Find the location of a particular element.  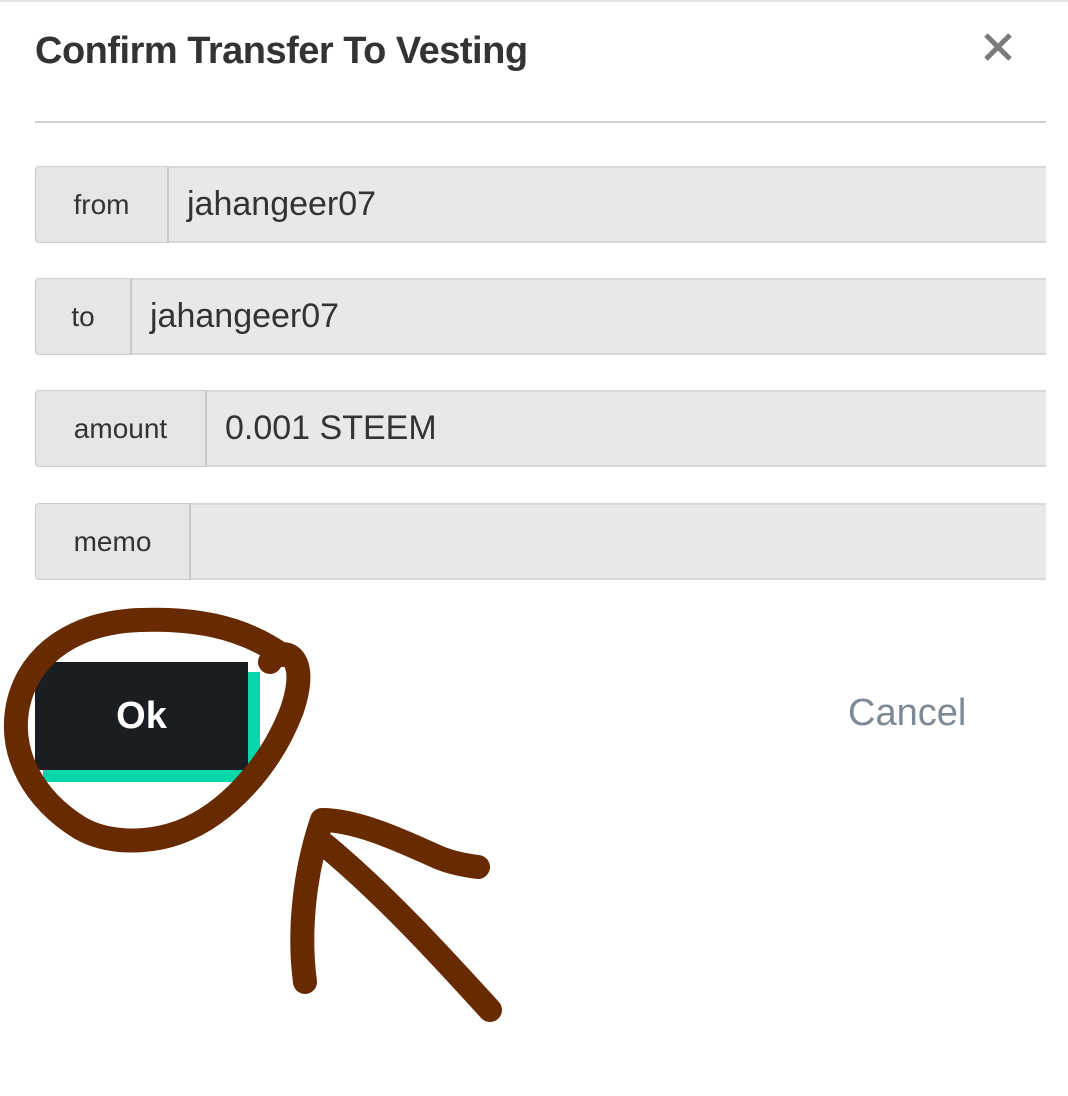

to-row: to jahangeer07 is located at coordinates (540, 316).